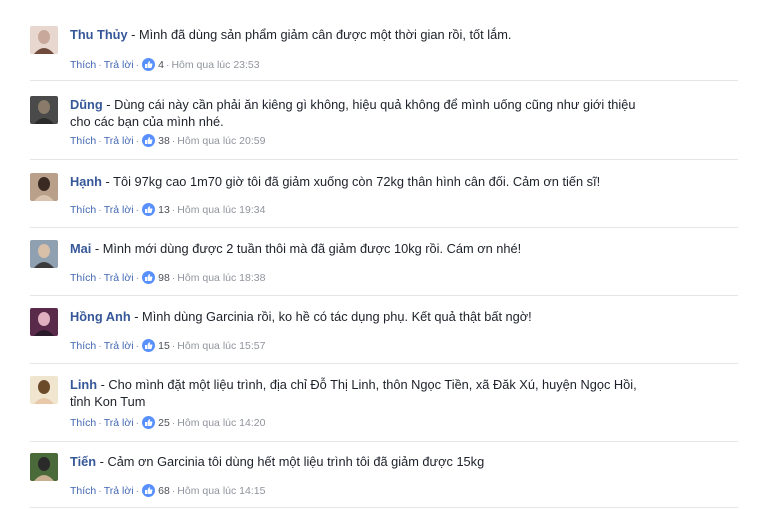  Describe the element at coordinates (83, 384) in the screenshot. I see `commenter-name: Linh` at that location.